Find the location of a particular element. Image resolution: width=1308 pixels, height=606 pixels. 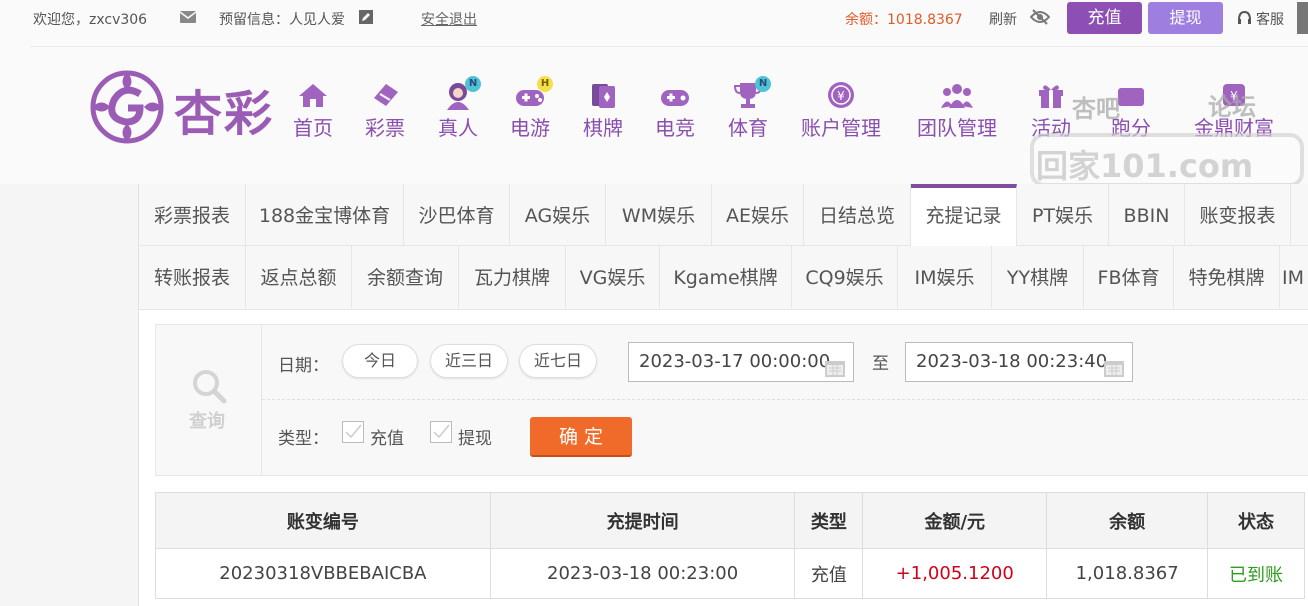

col-header: 账变编号 is located at coordinates (323, 520).